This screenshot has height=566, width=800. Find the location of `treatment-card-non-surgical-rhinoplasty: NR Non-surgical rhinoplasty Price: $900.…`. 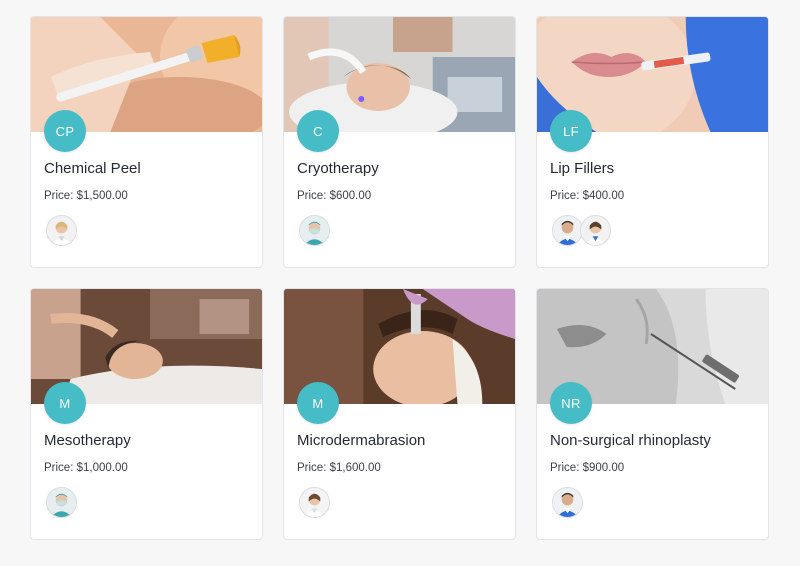

treatment-card-non-surgical-rhinoplasty: NR Non-surgical rhinoplasty Price: $900.… is located at coordinates (652, 414).